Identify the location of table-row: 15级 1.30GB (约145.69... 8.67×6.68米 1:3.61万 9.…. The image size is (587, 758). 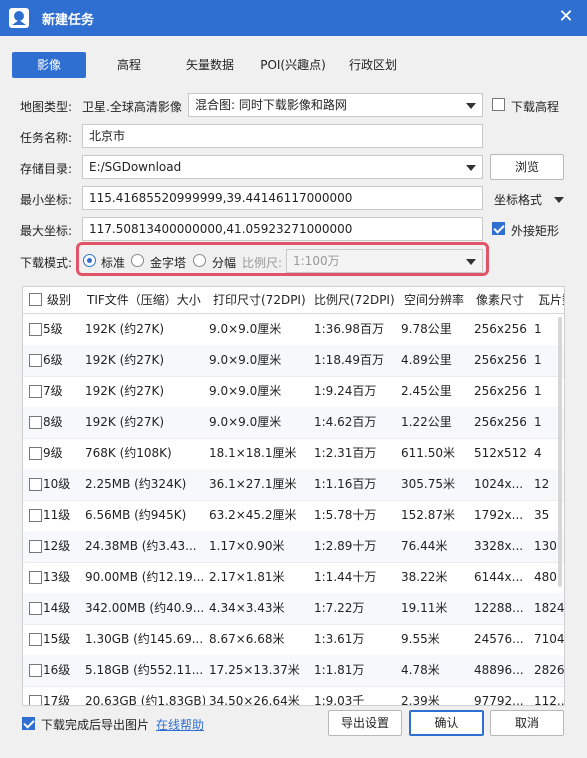
(293, 640).